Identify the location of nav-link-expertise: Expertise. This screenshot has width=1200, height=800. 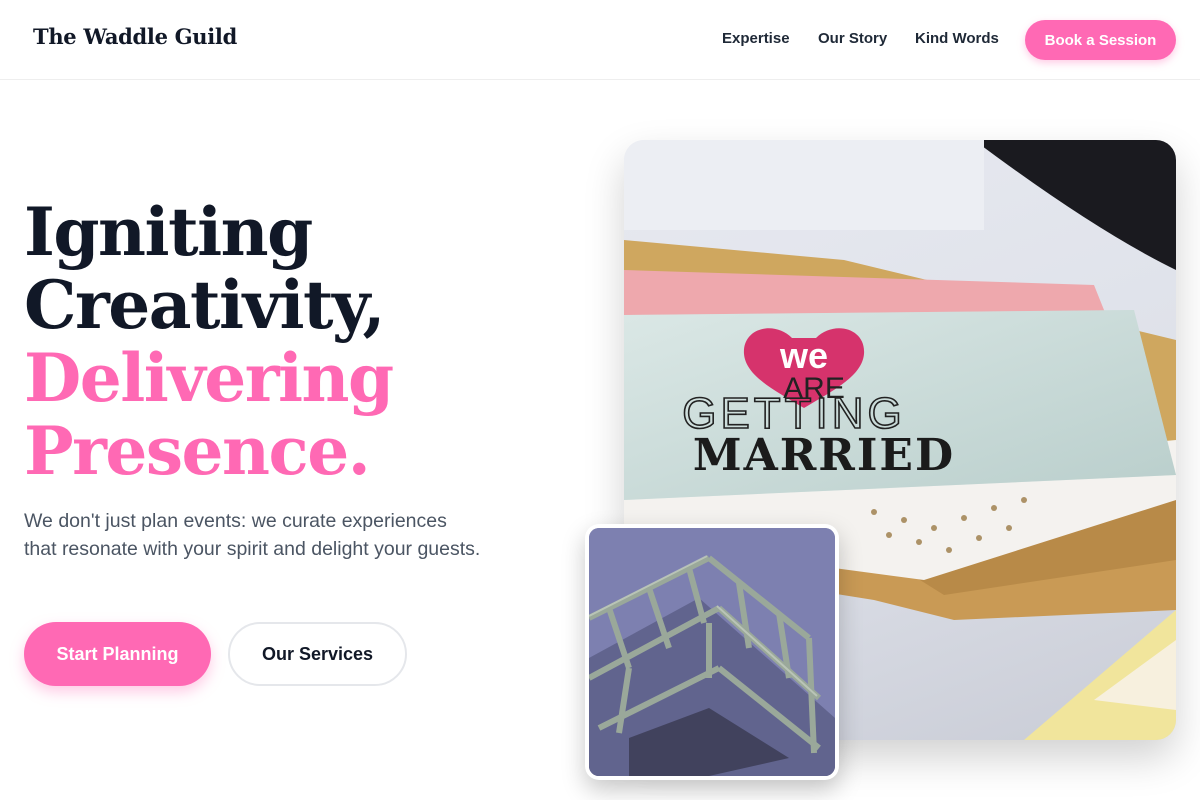
(756, 38).